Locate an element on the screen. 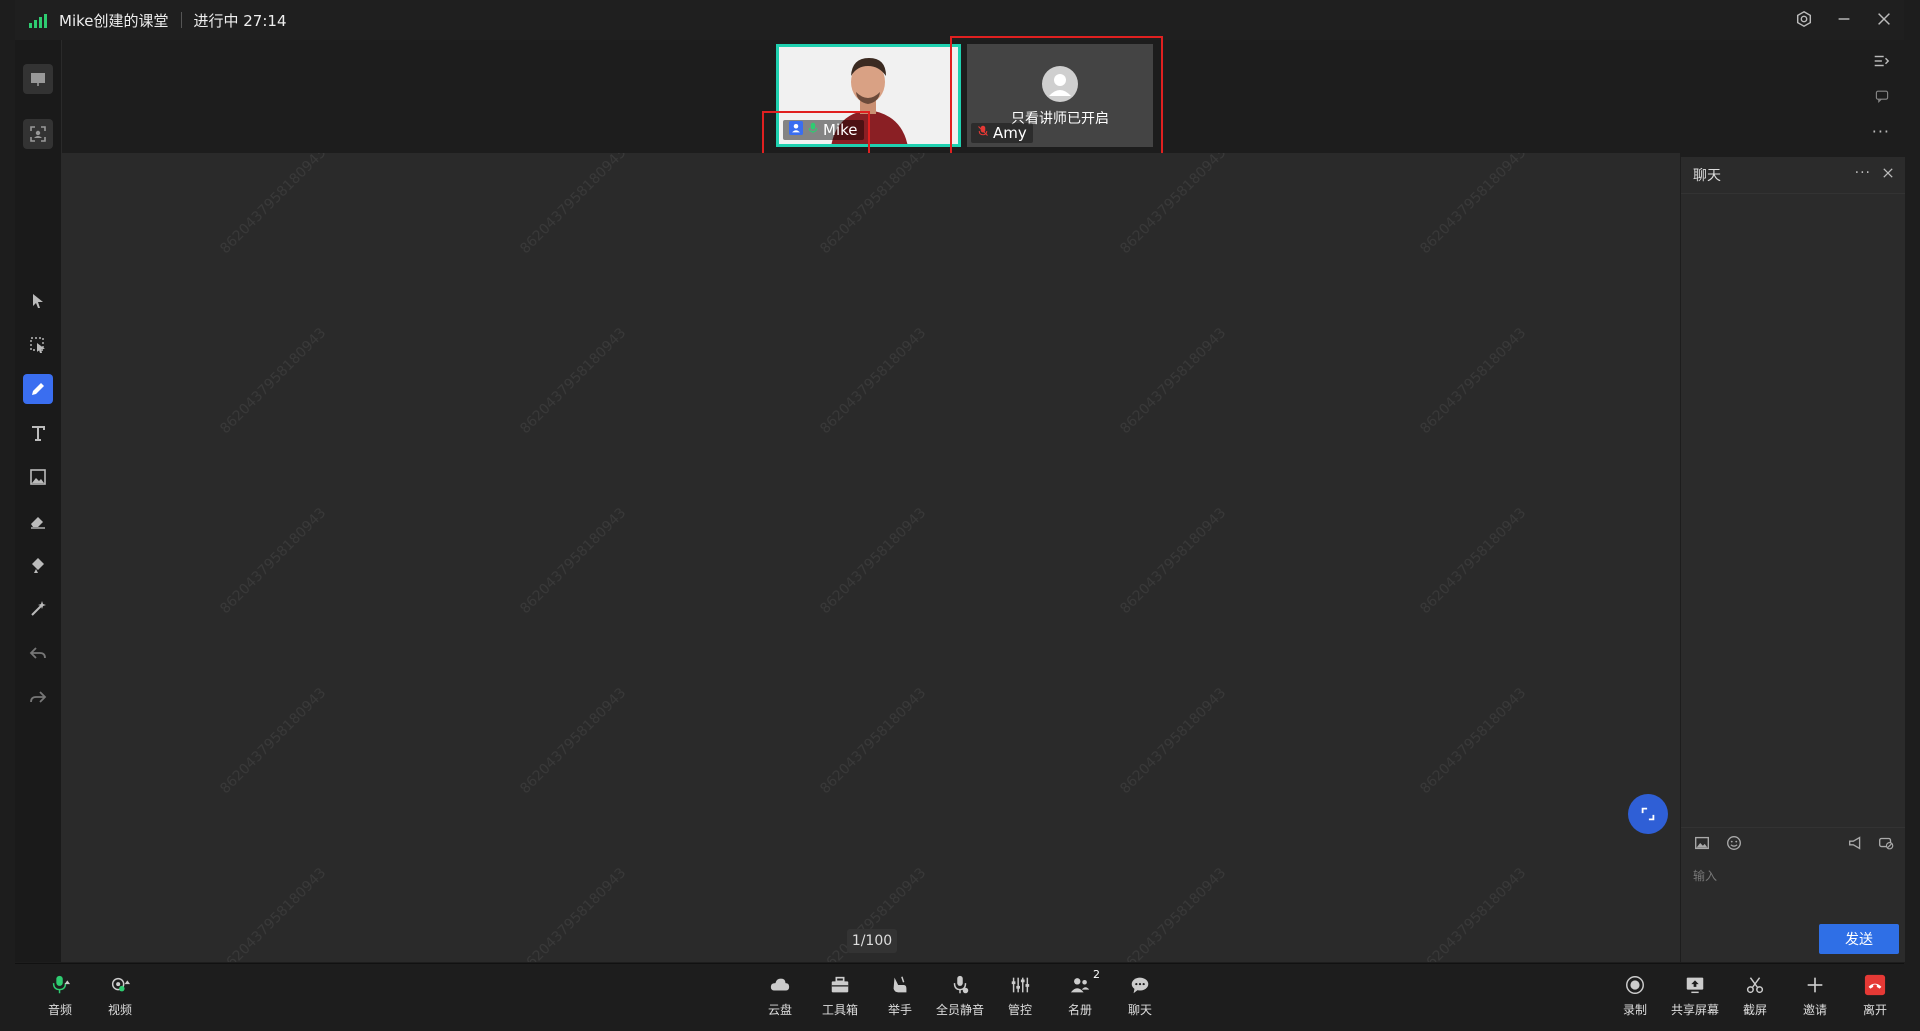 This screenshot has width=1920, height=1031. announcement-icon is located at coordinates (1856, 845).